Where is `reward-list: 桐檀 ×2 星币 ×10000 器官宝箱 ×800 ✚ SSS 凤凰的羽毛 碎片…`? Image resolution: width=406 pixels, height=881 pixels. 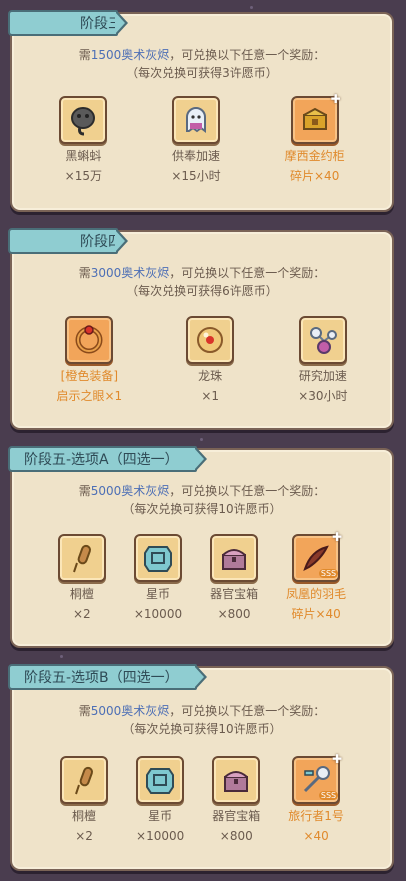
reward-list: 桐檀 ×2 星币 ×10000 器官宝箱 ×800 ✚ SSS 凤凰的羽毛 碎片… is located at coordinates (202, 576).